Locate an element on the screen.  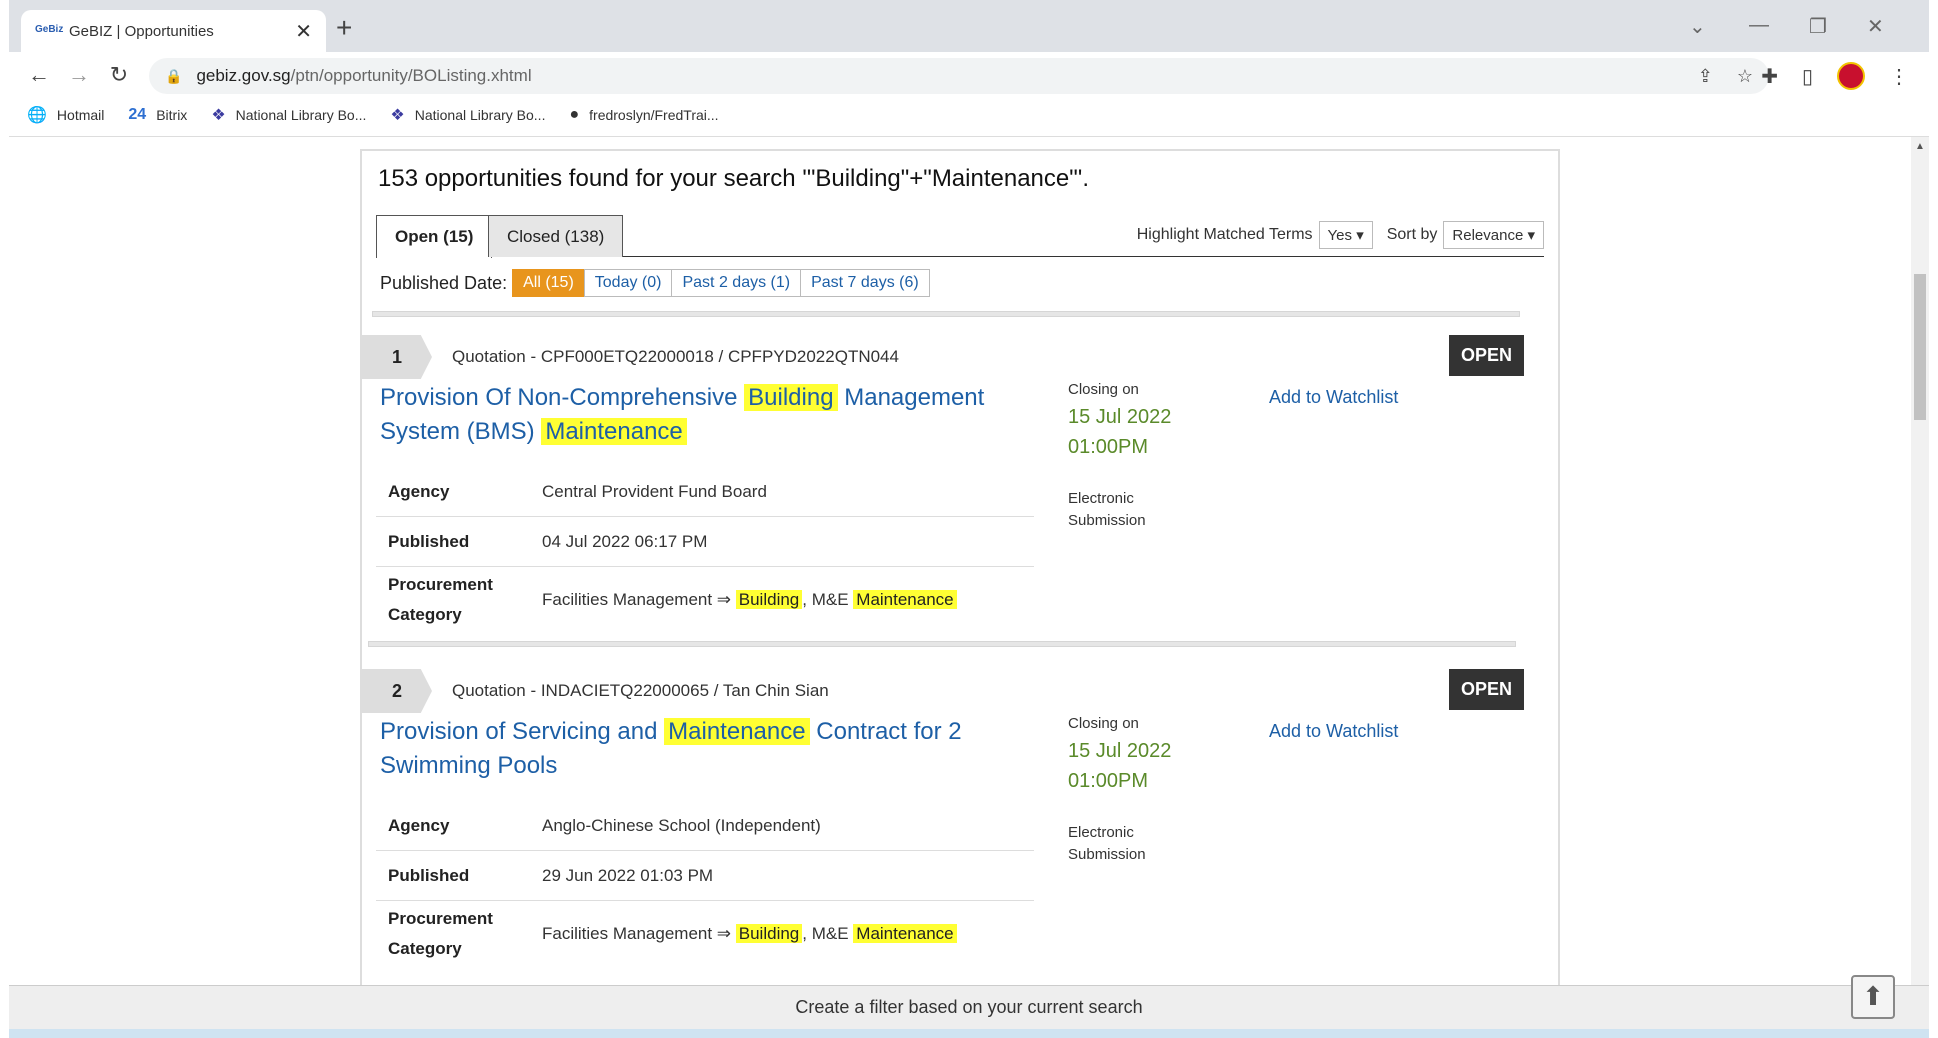
bookmark-star-icon: ☆ is located at coordinates (1745, 76).